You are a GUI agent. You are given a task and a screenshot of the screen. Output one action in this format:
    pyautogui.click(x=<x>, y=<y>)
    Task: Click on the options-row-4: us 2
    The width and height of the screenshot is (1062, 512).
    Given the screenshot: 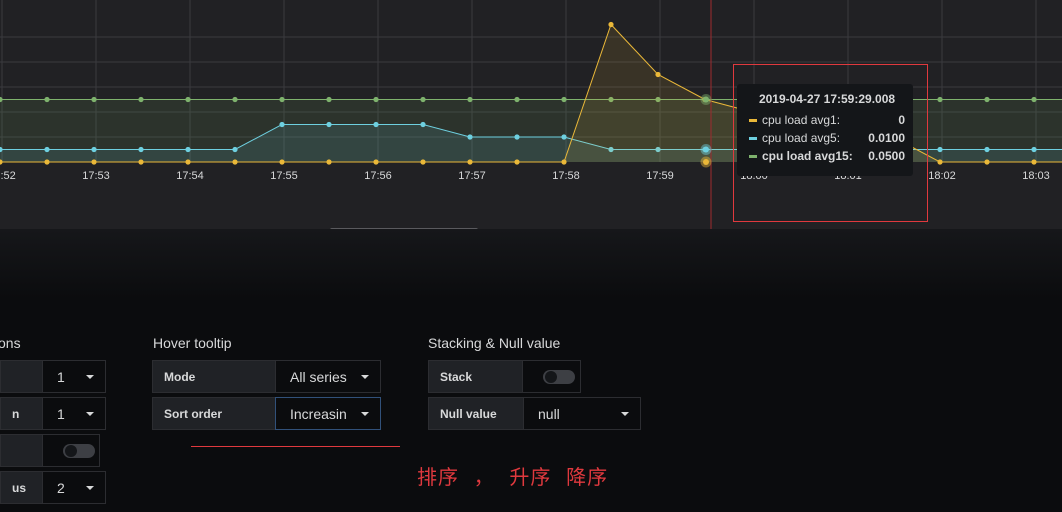 What is the action you would take?
    pyautogui.click(x=53, y=487)
    